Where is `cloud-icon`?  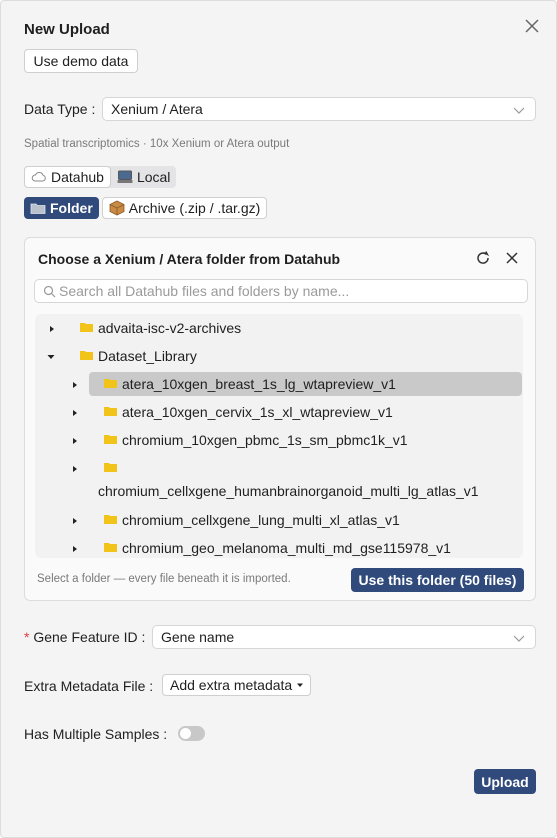
cloud-icon is located at coordinates (38, 176).